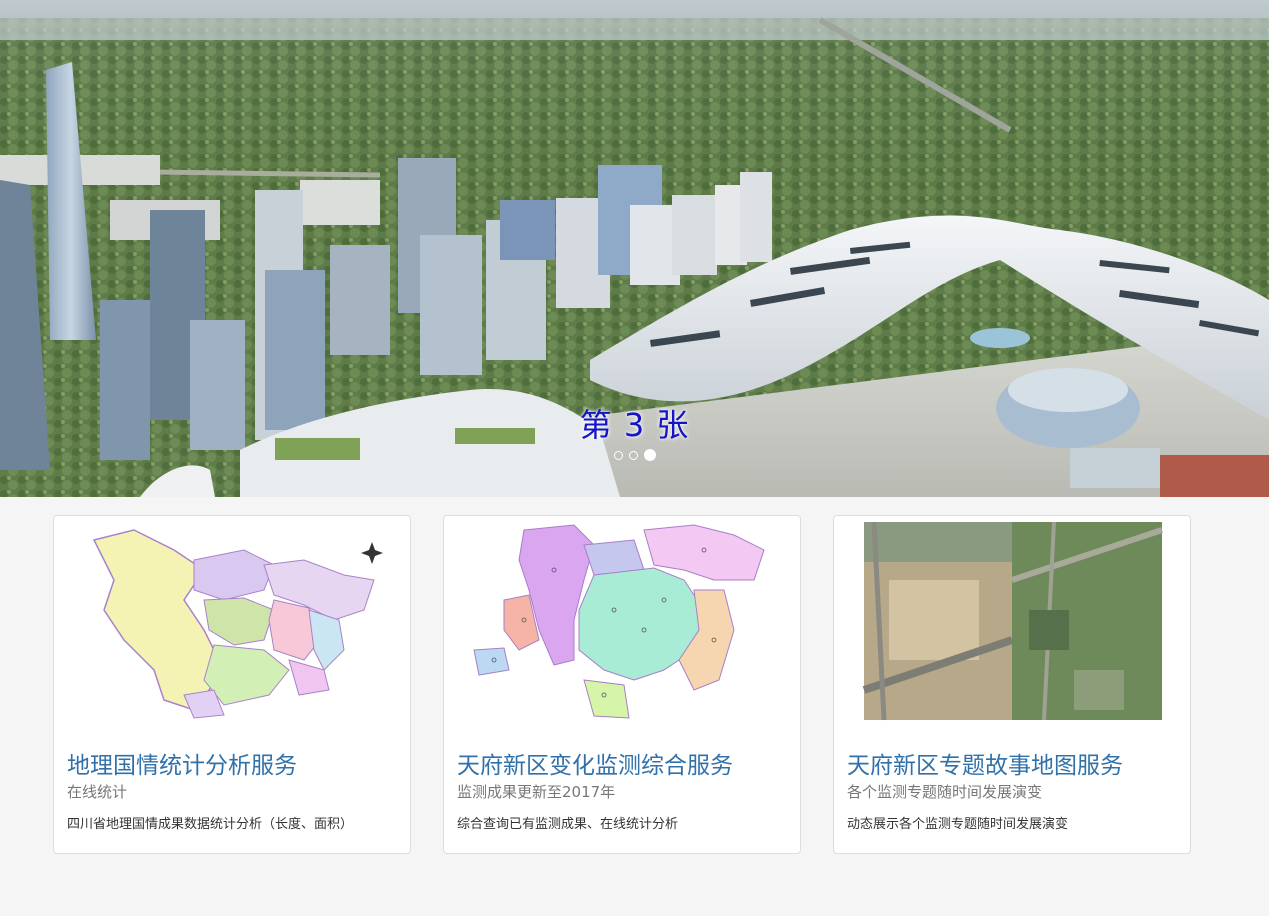 Image resolution: width=1269 pixels, height=916 pixels. Describe the element at coordinates (634, 425) in the screenshot. I see `slide-caption: 第 3 张` at that location.